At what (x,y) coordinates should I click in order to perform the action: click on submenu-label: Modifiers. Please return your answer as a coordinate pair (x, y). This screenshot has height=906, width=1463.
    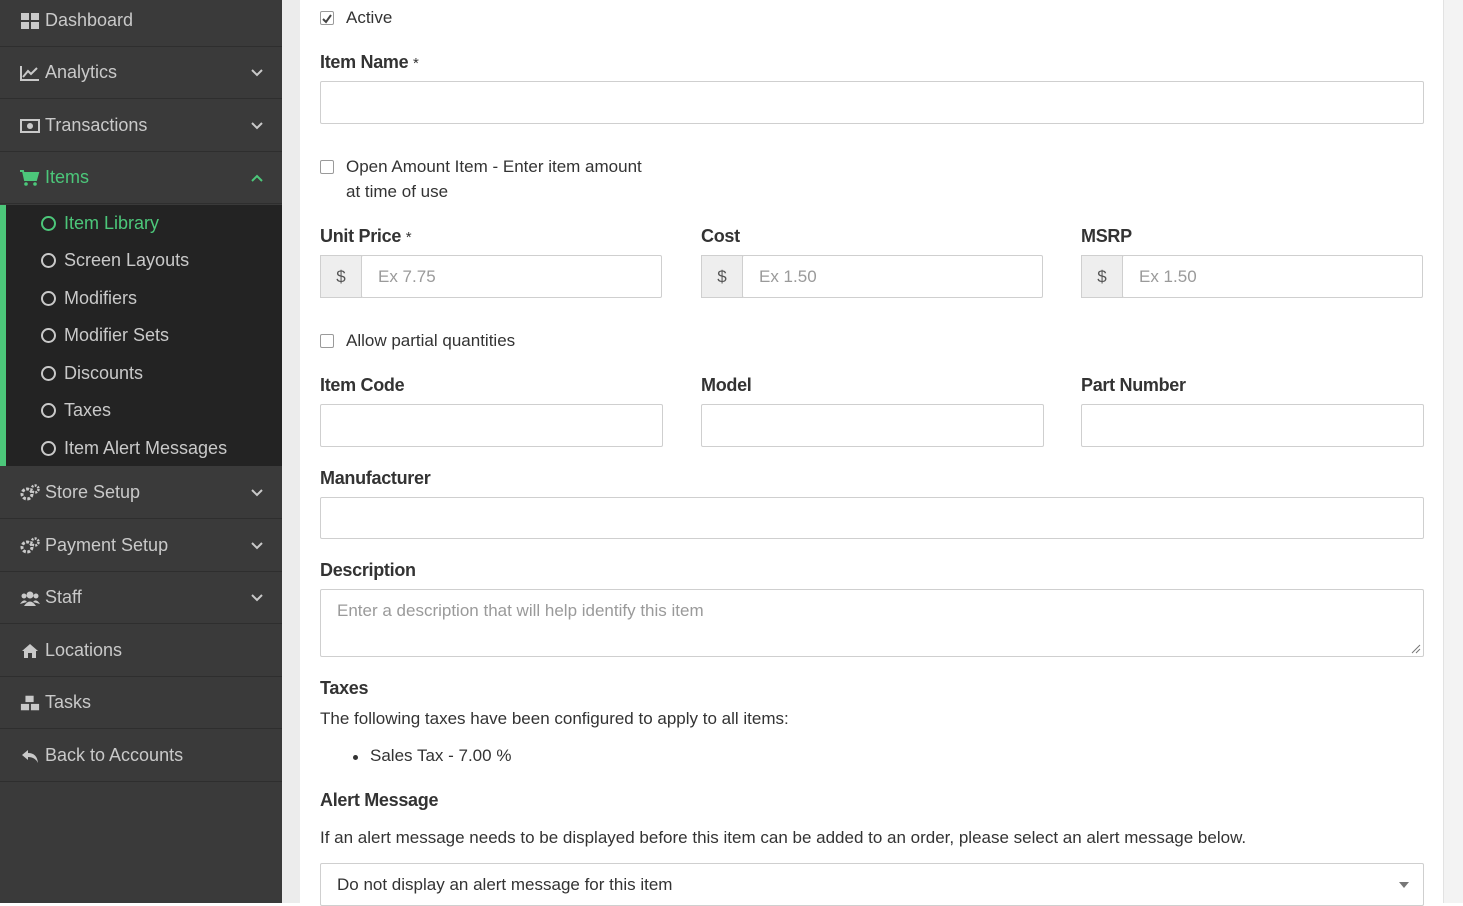
    Looking at the image, I should click on (101, 297).